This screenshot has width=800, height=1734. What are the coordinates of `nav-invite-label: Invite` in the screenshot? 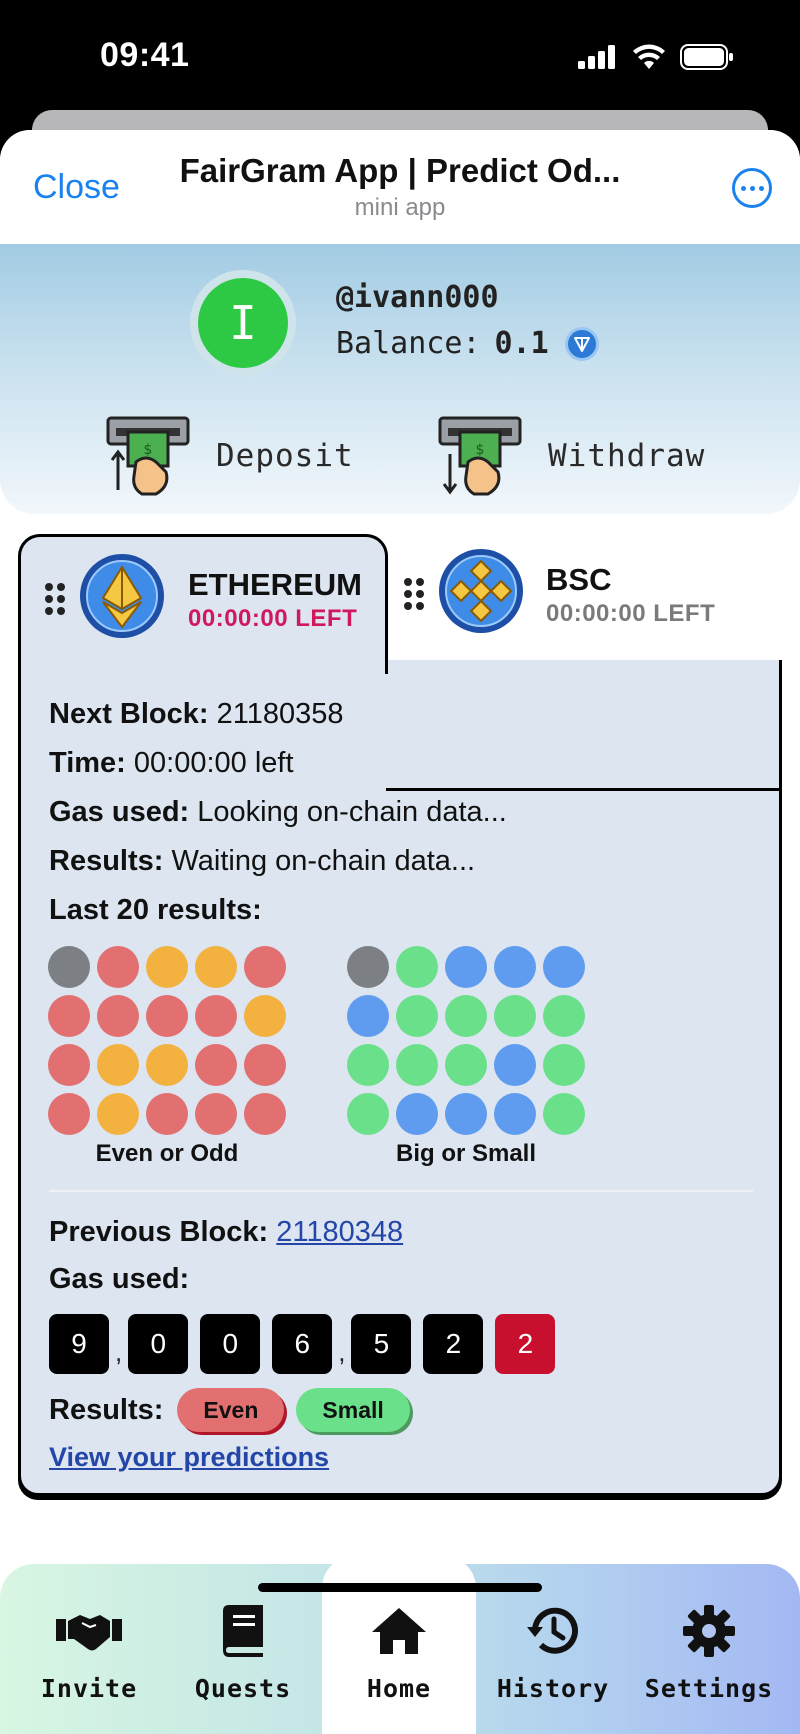 It's located at (89, 1688).